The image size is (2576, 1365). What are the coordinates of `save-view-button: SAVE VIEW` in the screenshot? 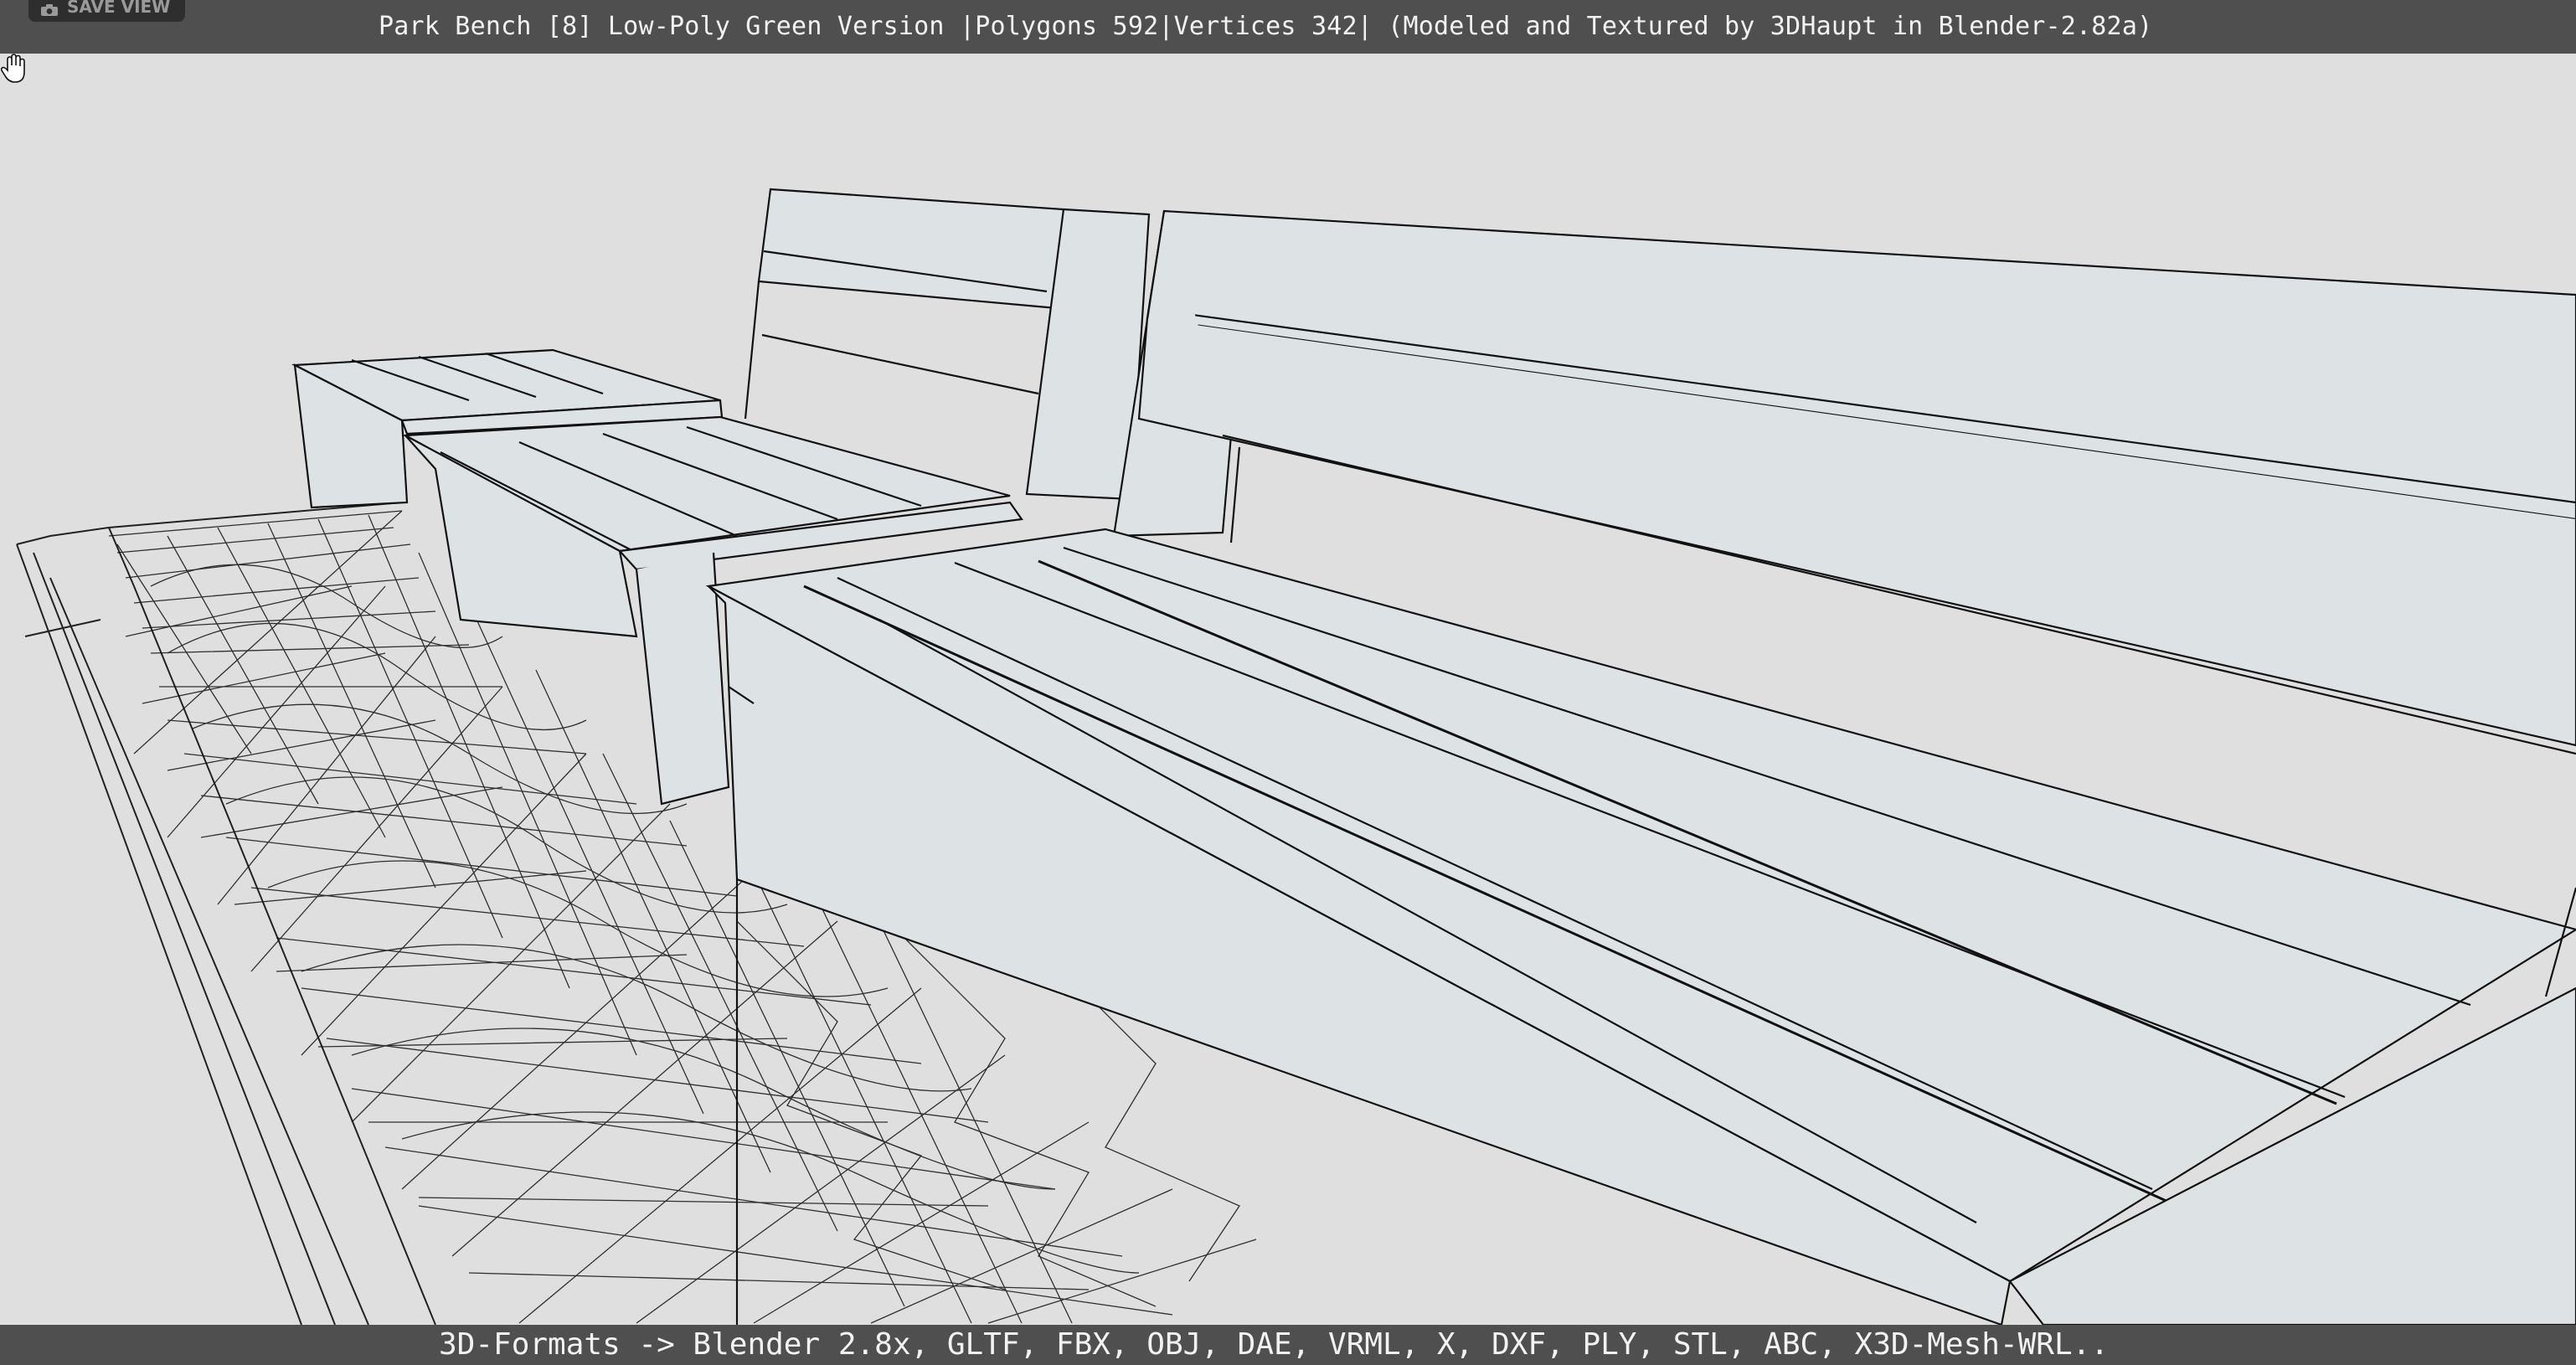 It's located at (107, 11).